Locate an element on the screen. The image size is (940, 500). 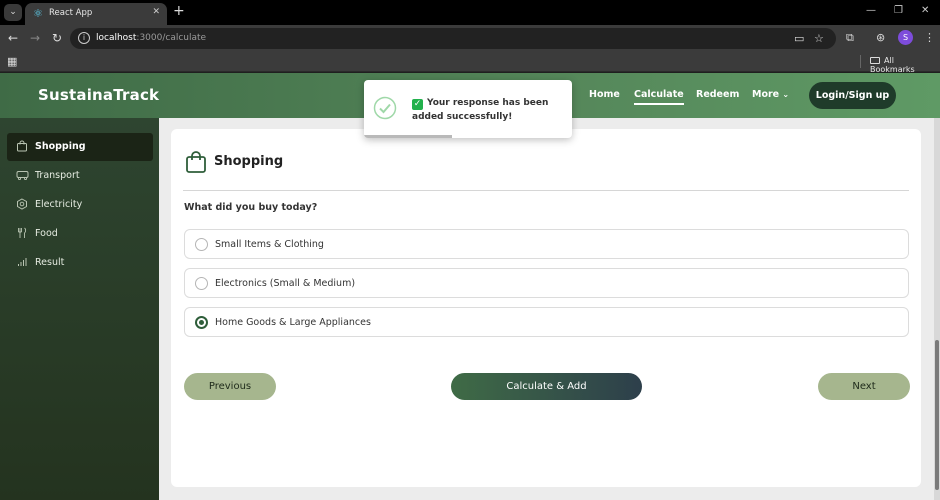
previous-button: Previous is located at coordinates (230, 386).